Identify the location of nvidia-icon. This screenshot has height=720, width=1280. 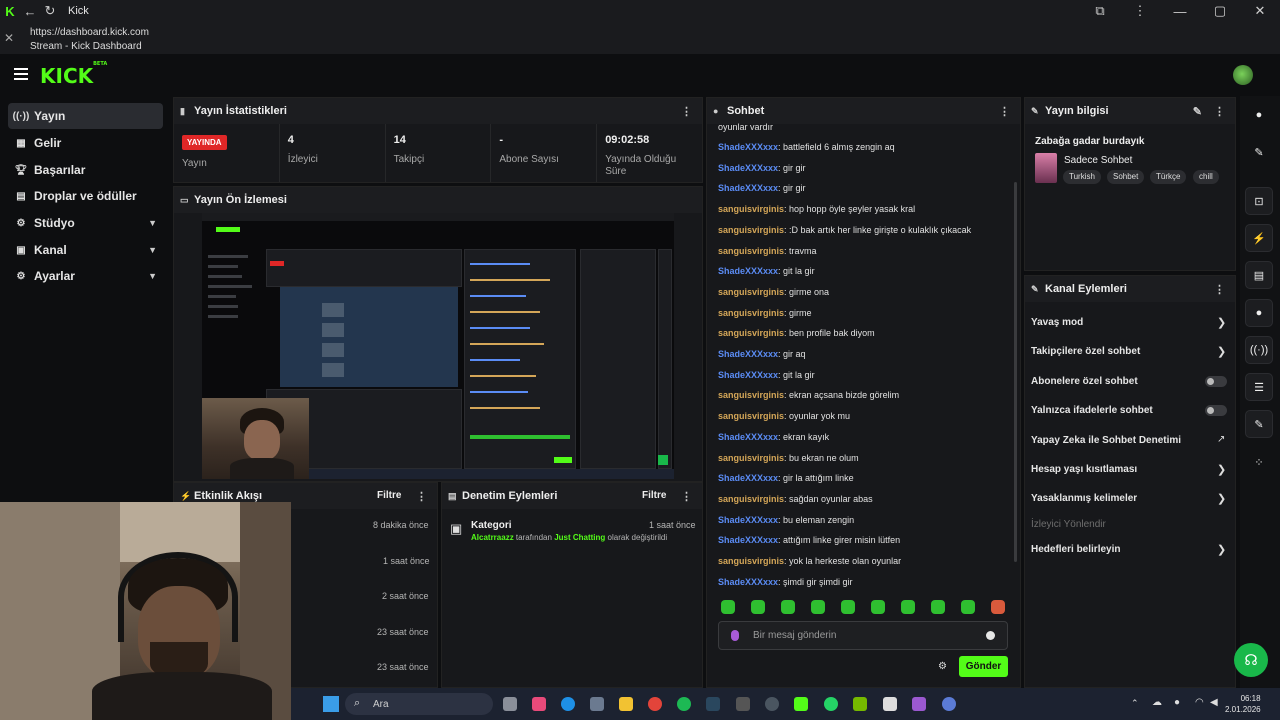
(860, 704).